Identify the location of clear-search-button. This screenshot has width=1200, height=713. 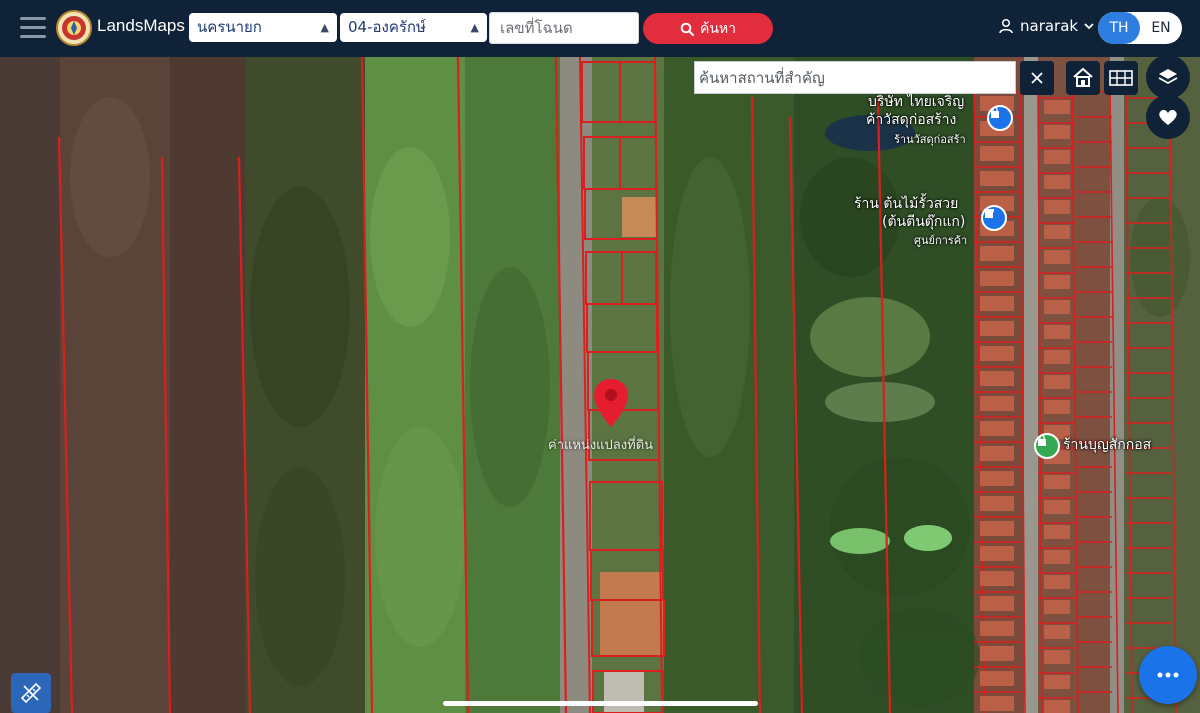
(1037, 78).